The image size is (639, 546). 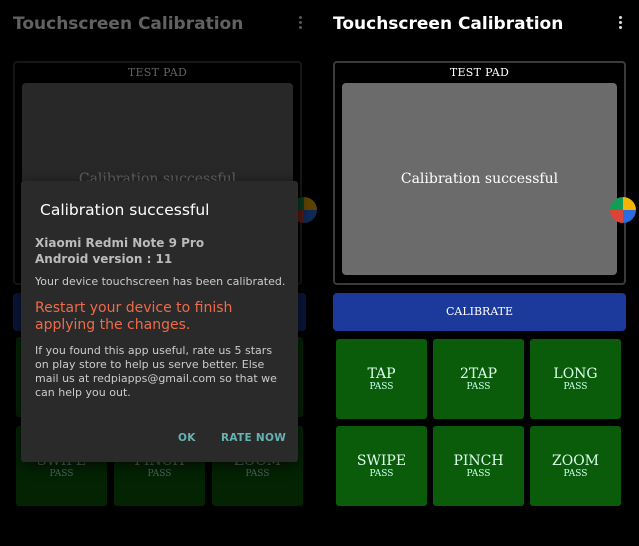 I want to click on app-badge-icon, so click(x=623, y=210).